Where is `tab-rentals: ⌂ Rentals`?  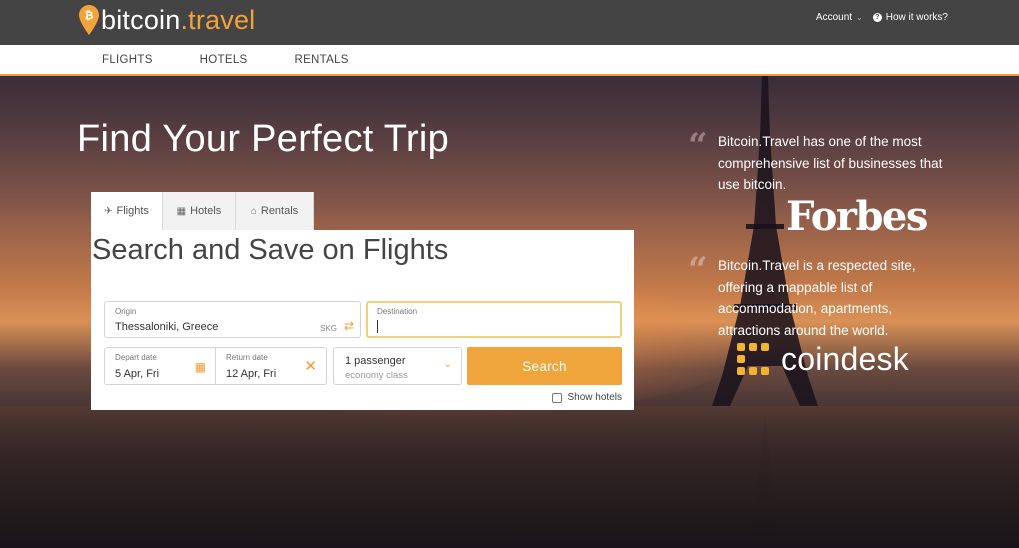
tab-rentals: ⌂ Rentals is located at coordinates (275, 211).